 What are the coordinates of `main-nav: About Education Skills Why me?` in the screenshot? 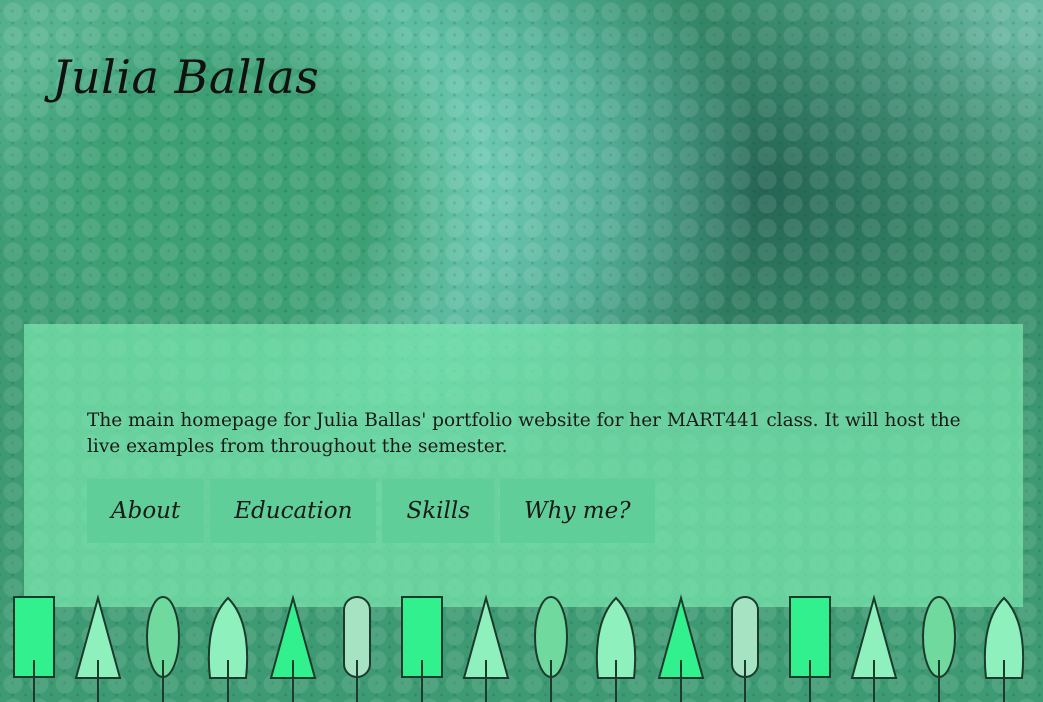 It's located at (371, 511).